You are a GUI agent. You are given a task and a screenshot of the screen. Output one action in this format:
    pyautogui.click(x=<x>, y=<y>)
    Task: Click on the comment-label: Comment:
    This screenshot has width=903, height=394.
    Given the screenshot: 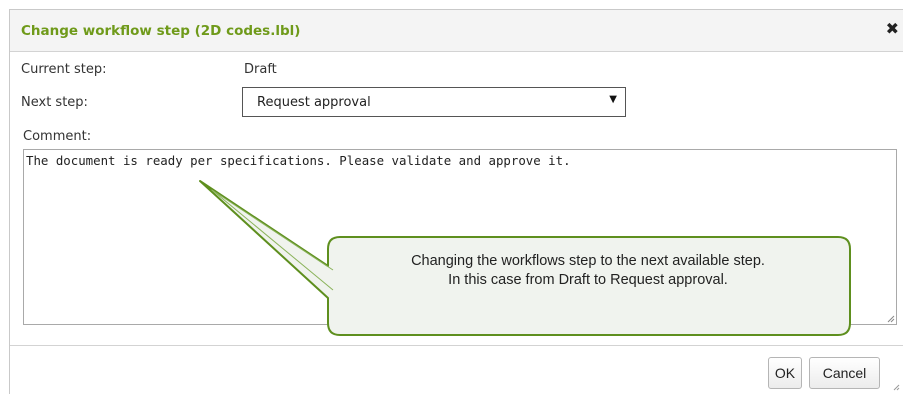 What is the action you would take?
    pyautogui.click(x=57, y=136)
    